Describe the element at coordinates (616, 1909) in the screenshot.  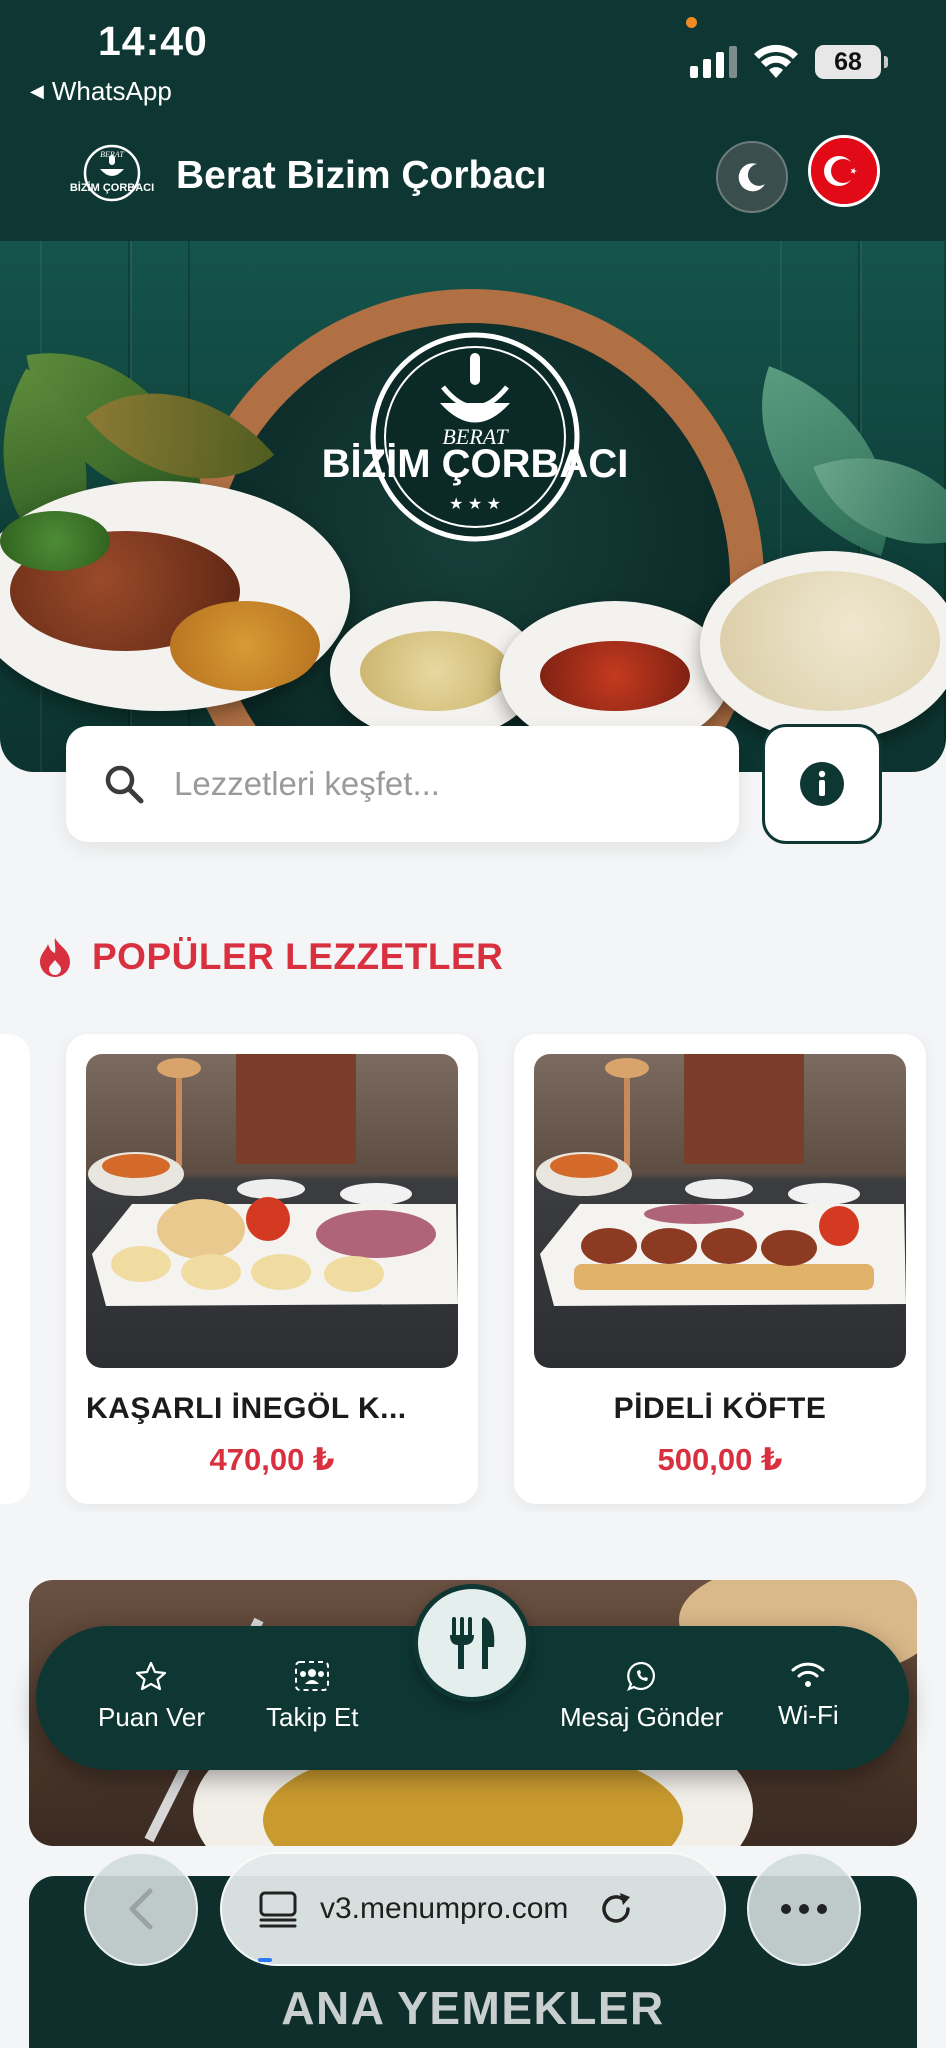
I see `reload-icon` at that location.